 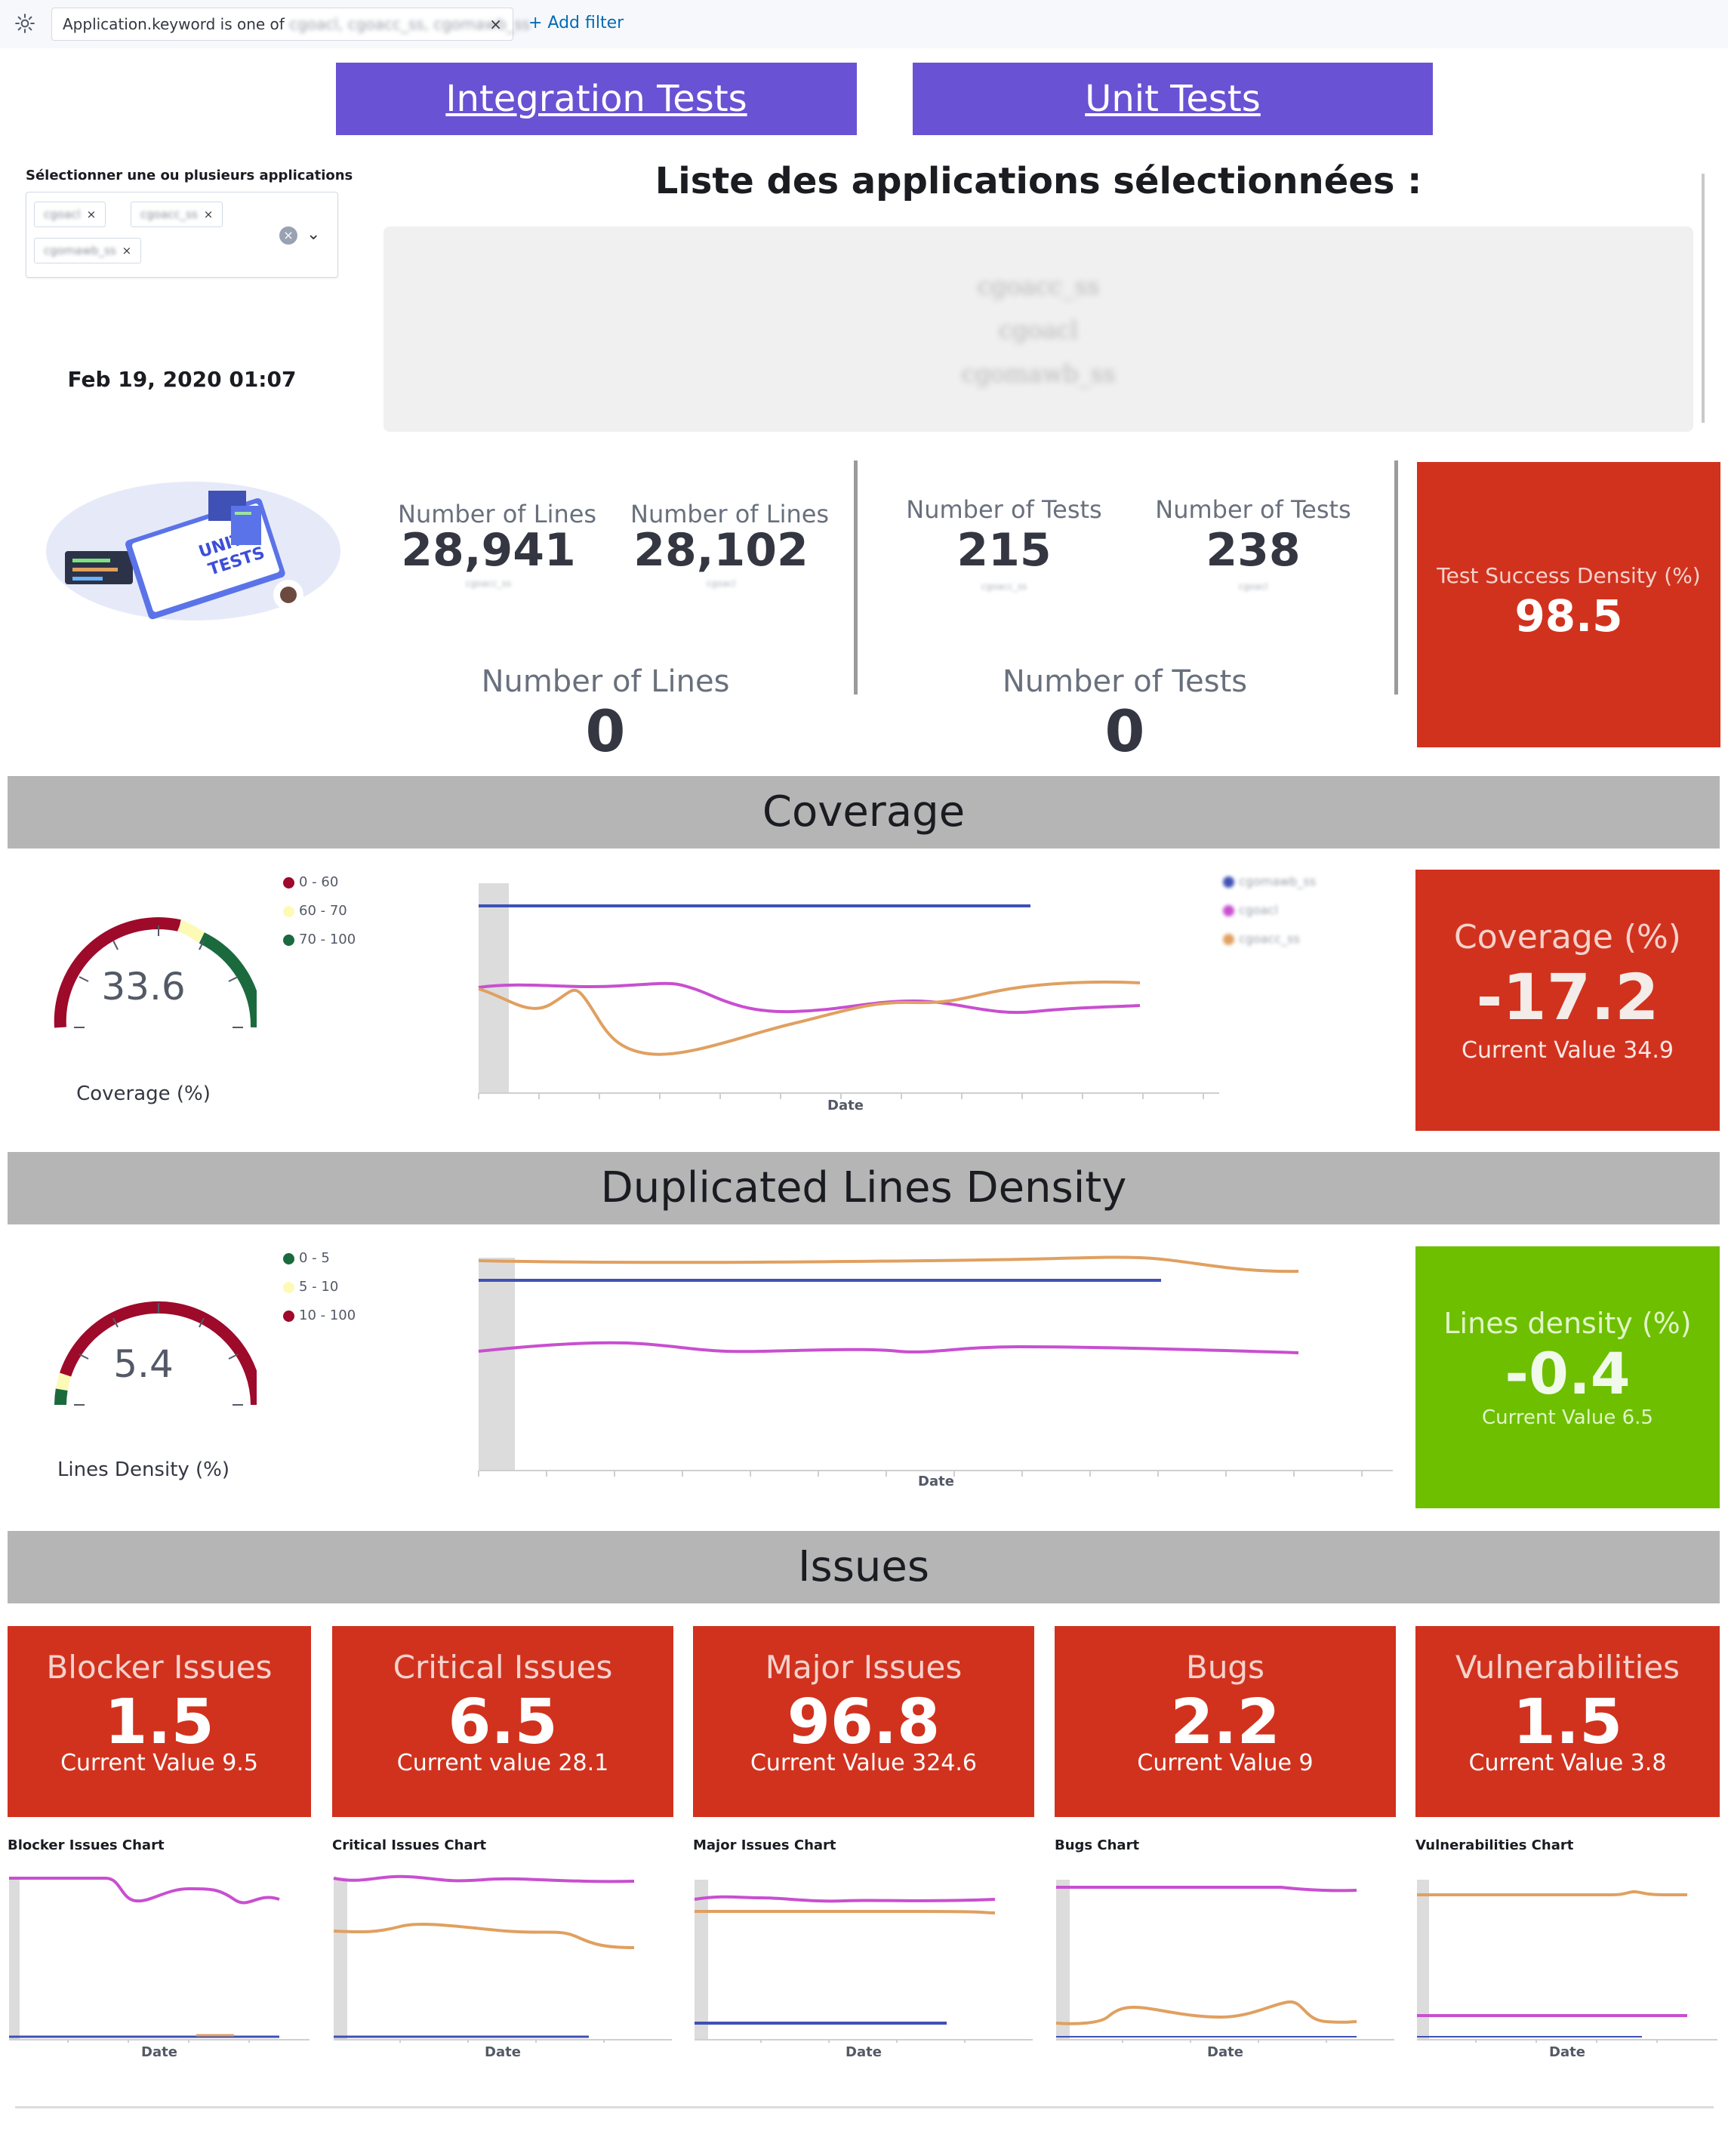 I want to click on legend-item: 70 - 100, so click(x=319, y=946).